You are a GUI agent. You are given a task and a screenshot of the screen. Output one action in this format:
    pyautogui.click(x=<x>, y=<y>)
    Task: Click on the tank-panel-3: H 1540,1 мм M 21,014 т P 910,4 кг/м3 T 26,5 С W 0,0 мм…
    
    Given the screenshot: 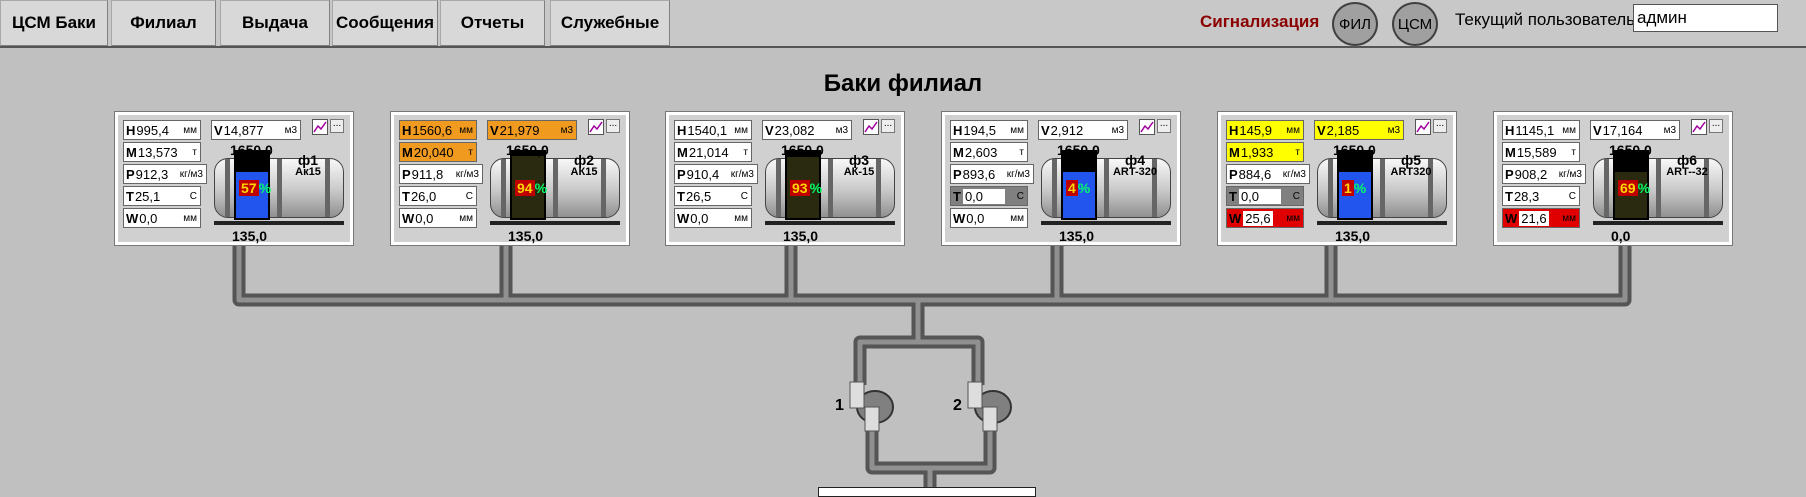 What is the action you would take?
    pyautogui.click(x=785, y=178)
    